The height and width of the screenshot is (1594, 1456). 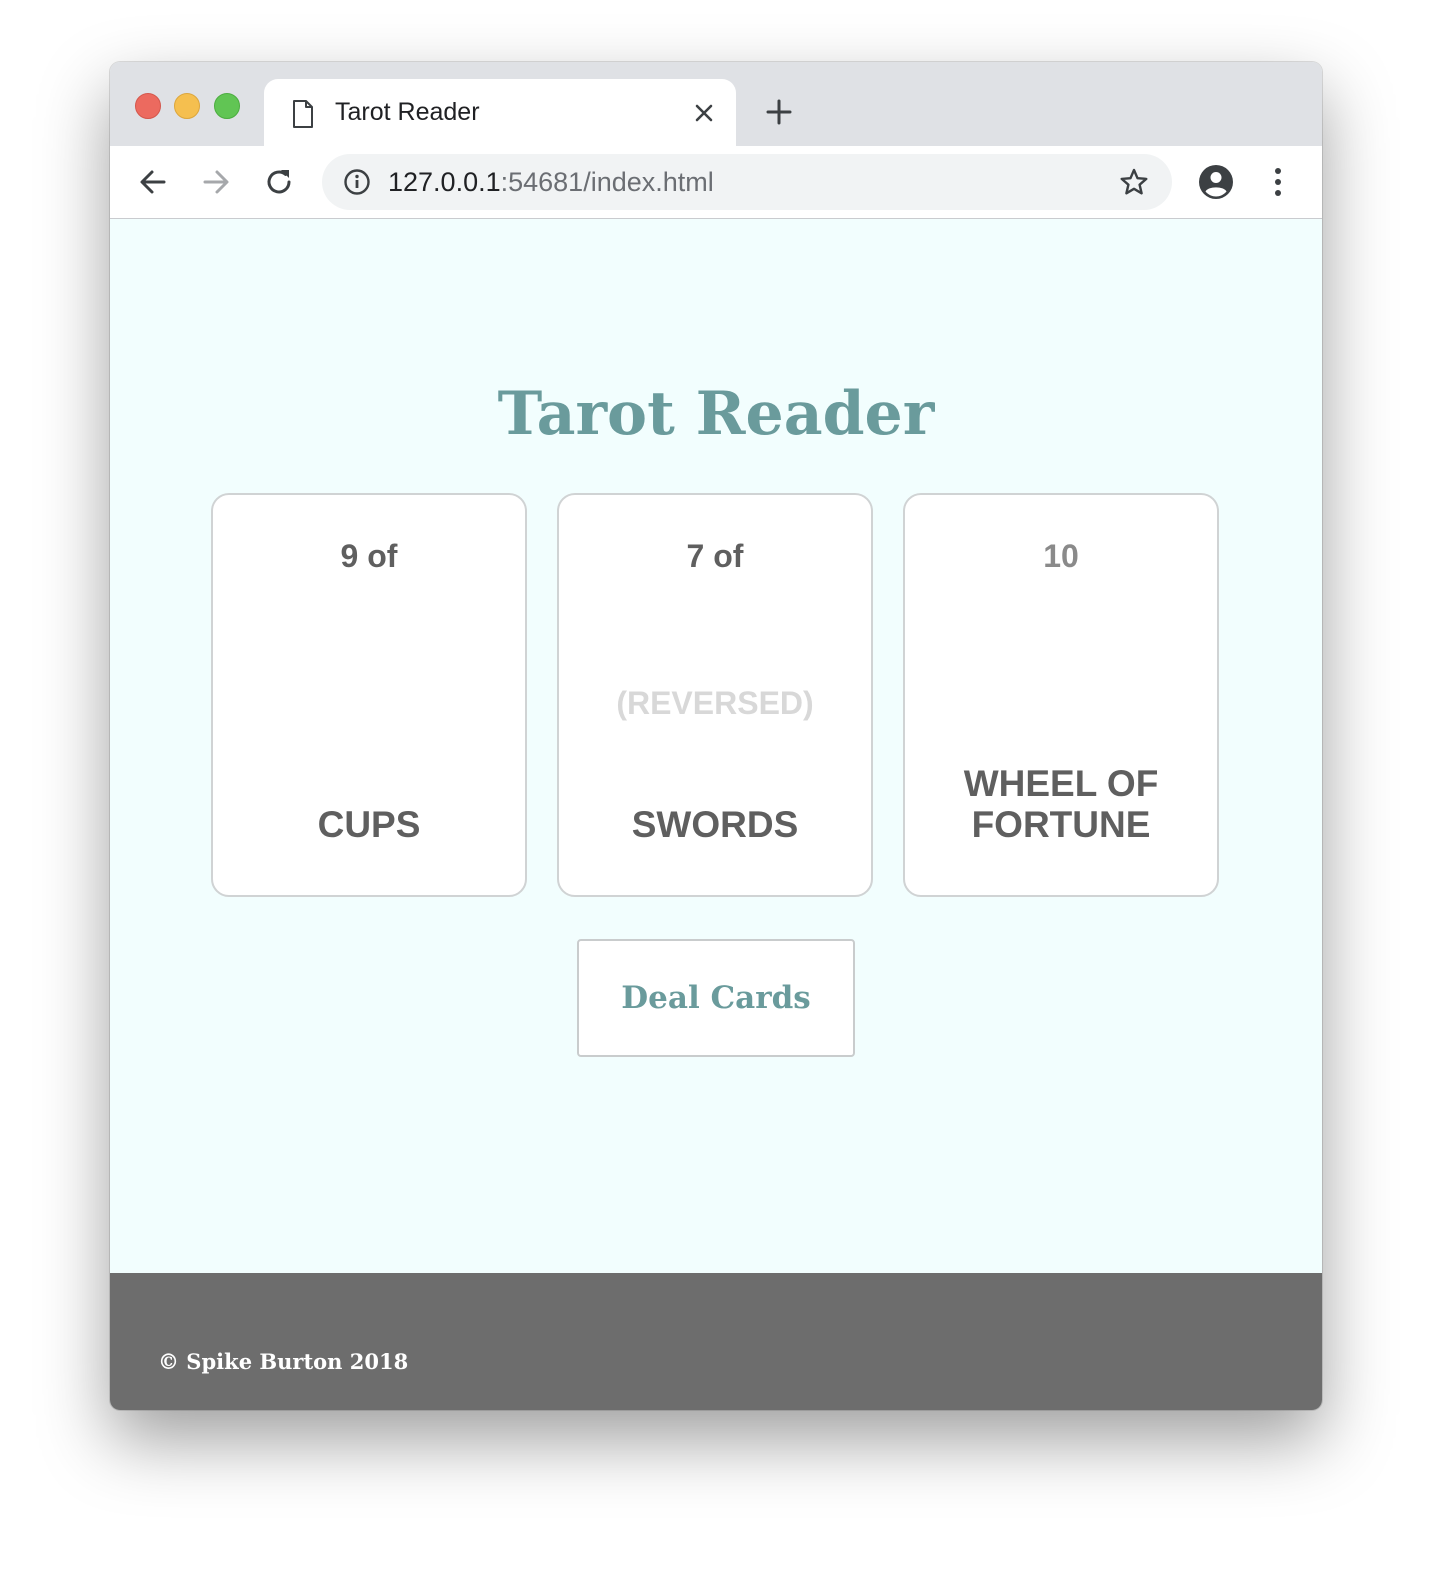 What do you see at coordinates (704, 113) in the screenshot?
I see `close-icon` at bounding box center [704, 113].